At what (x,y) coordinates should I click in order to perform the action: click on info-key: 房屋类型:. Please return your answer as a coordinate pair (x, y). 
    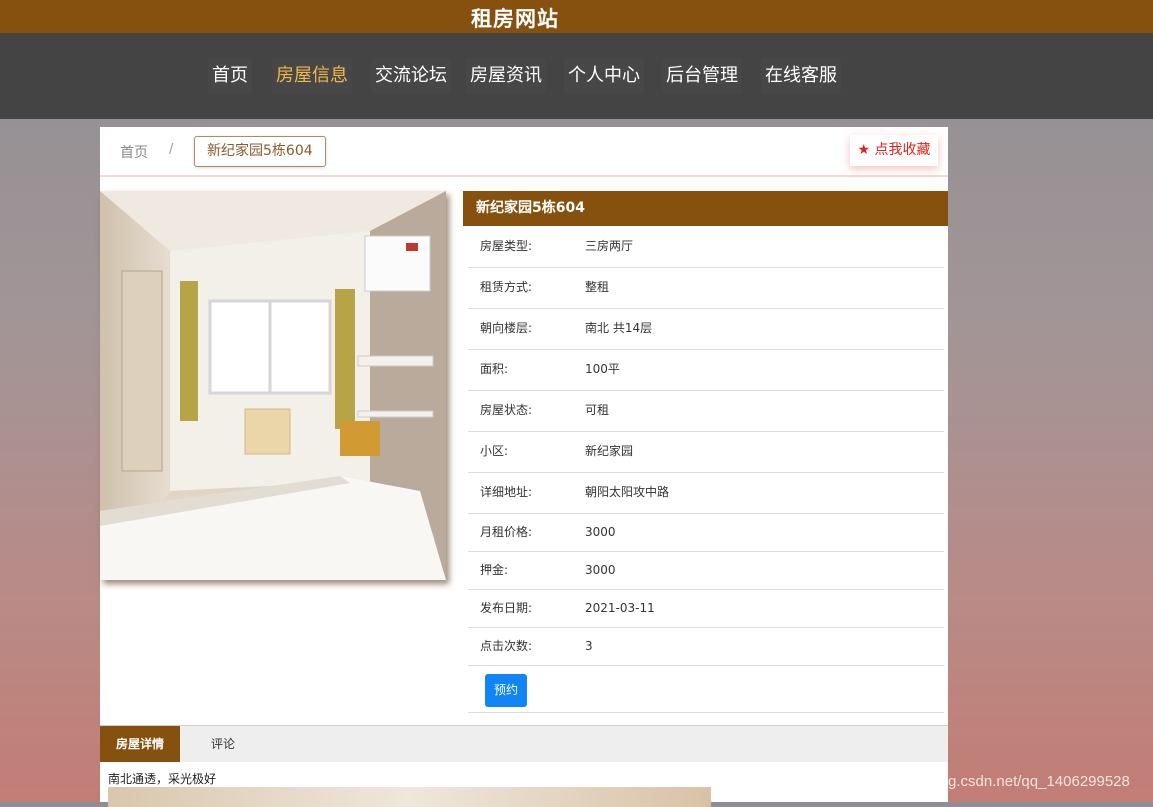
    Looking at the image, I should click on (506, 246).